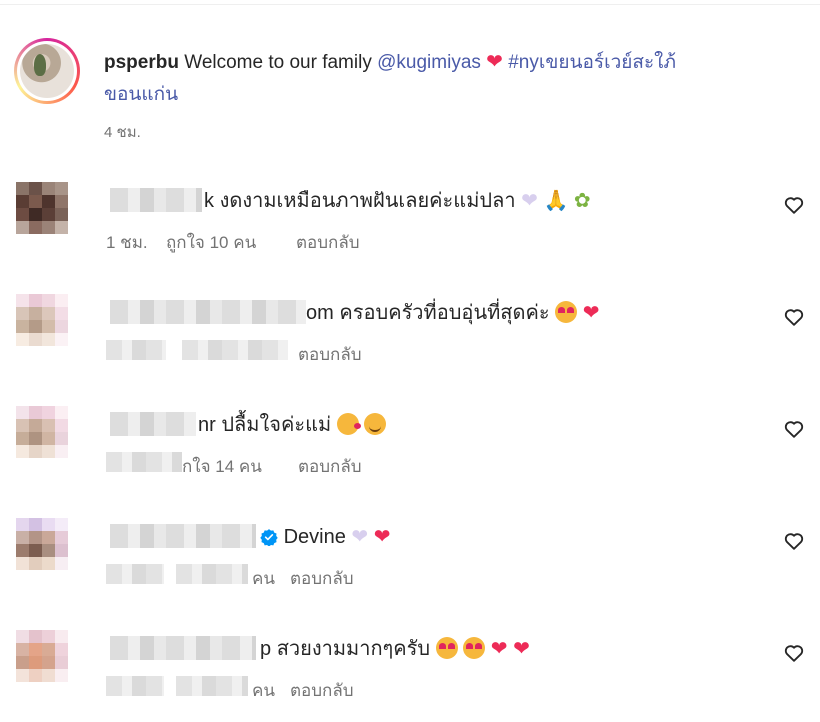  Describe the element at coordinates (375, 424) in the screenshot. I see `smiling-face-emoji` at that location.